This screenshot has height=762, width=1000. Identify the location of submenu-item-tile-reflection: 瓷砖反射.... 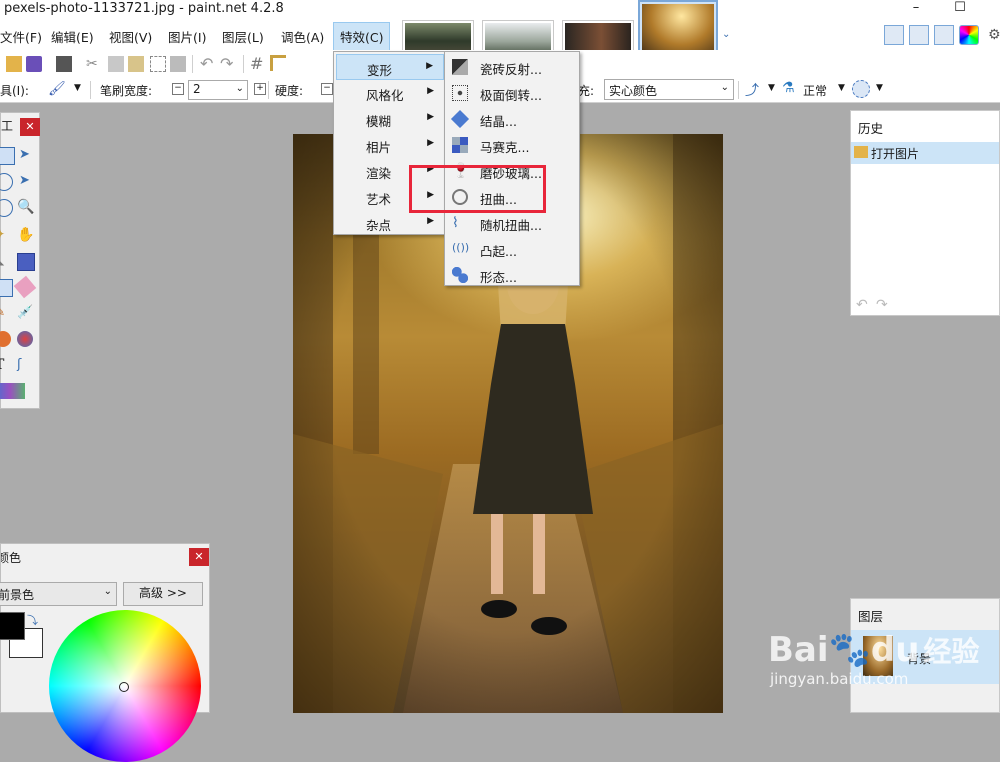
(512, 67).